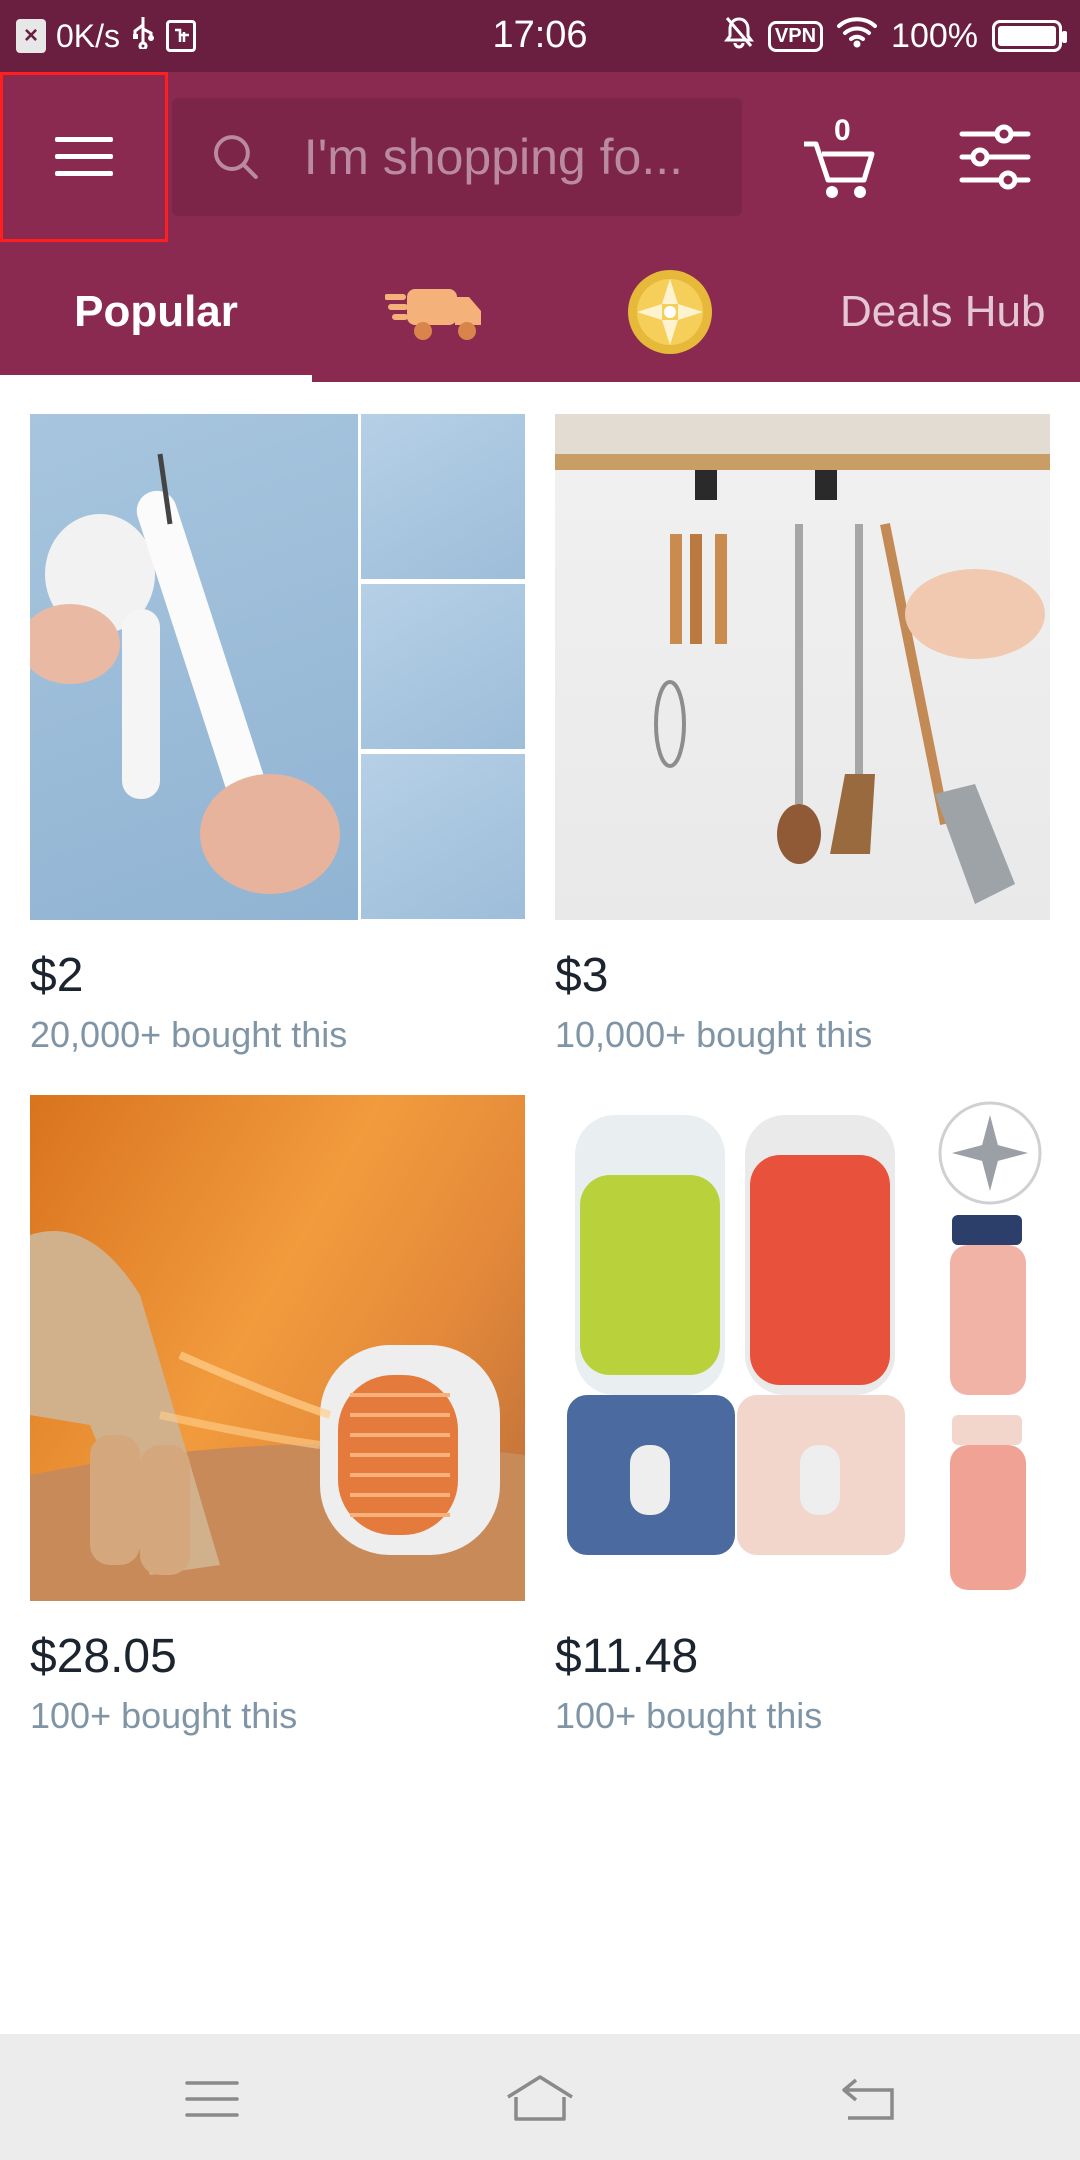 Image resolution: width=1080 pixels, height=2160 pixels. What do you see at coordinates (57, 975) in the screenshot?
I see `product-price: $2` at bounding box center [57, 975].